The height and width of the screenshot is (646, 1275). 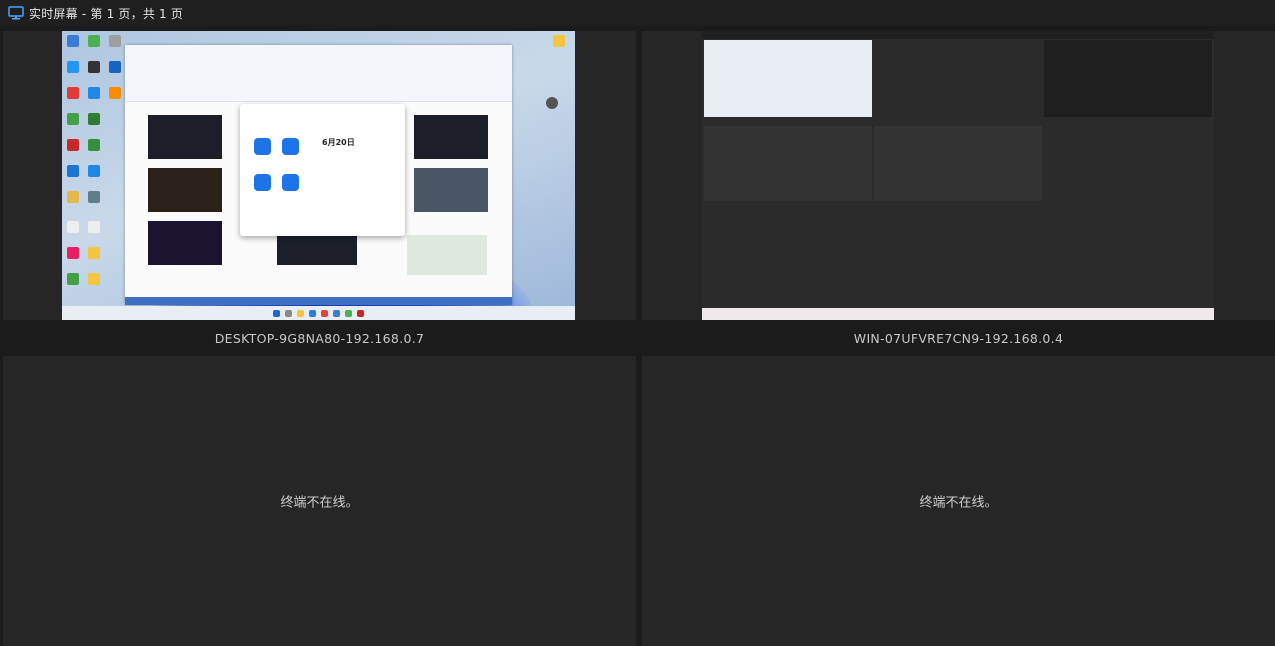 What do you see at coordinates (106, 13) in the screenshot?
I see `window-title: 实时屏幕 - 第 1 页，共 1 页` at bounding box center [106, 13].